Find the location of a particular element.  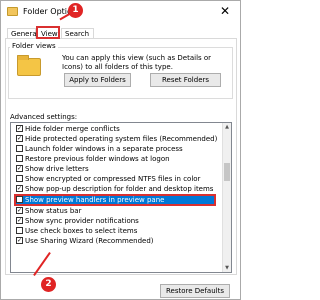

list-item: ✓ Hide folder merge conflicts is located at coordinates (116, 129).